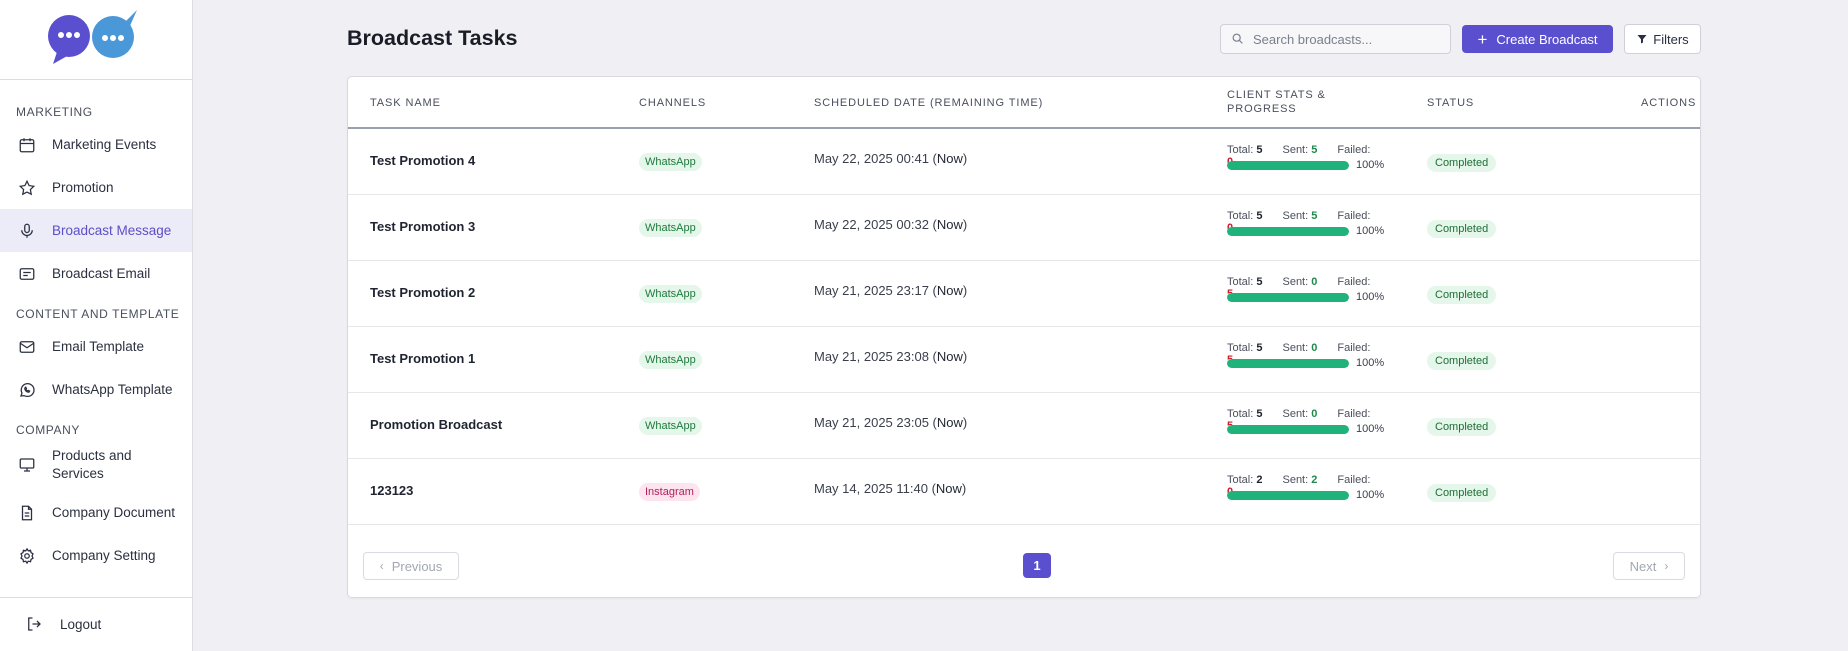 The width and height of the screenshot is (1848, 651). What do you see at coordinates (96, 624) in the screenshot?
I see `logout-button: Logout` at bounding box center [96, 624].